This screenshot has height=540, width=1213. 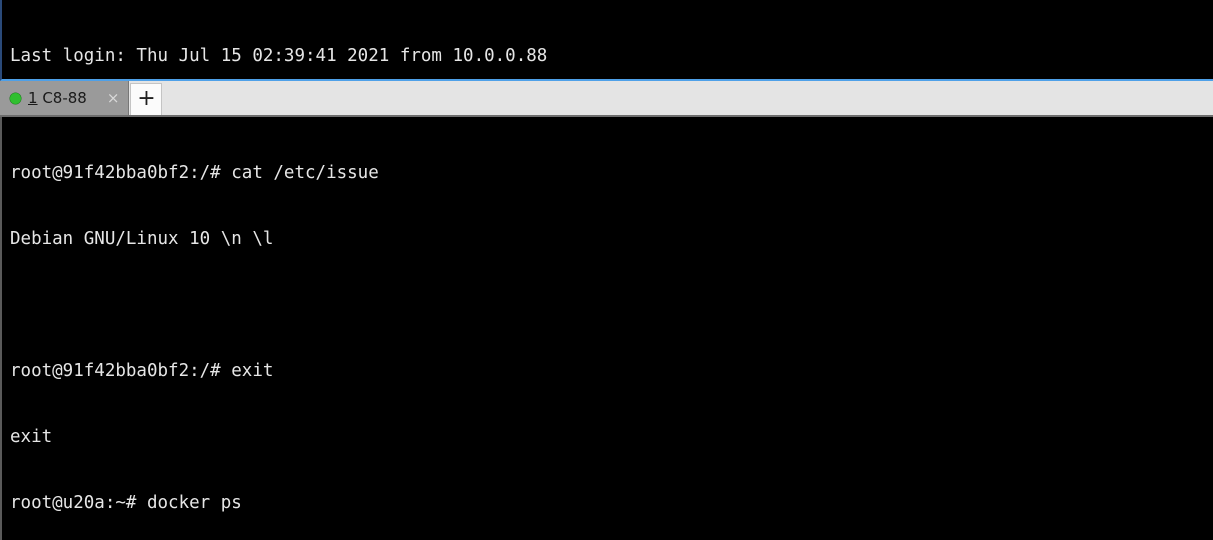 I want to click on terminal-line: root@u20a:~# docker ps, so click(x=126, y=503).